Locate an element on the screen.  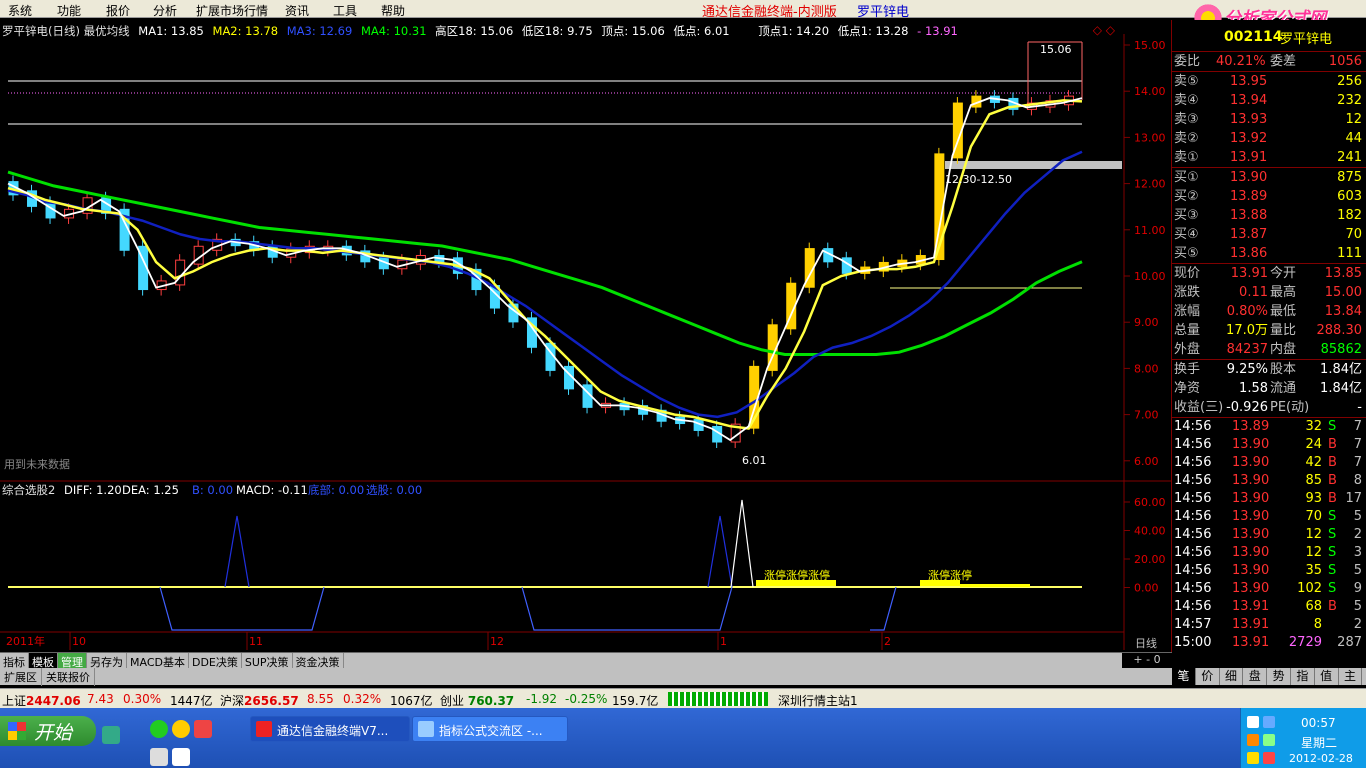
tick-time: 14:56 is located at coordinates (1193, 516).